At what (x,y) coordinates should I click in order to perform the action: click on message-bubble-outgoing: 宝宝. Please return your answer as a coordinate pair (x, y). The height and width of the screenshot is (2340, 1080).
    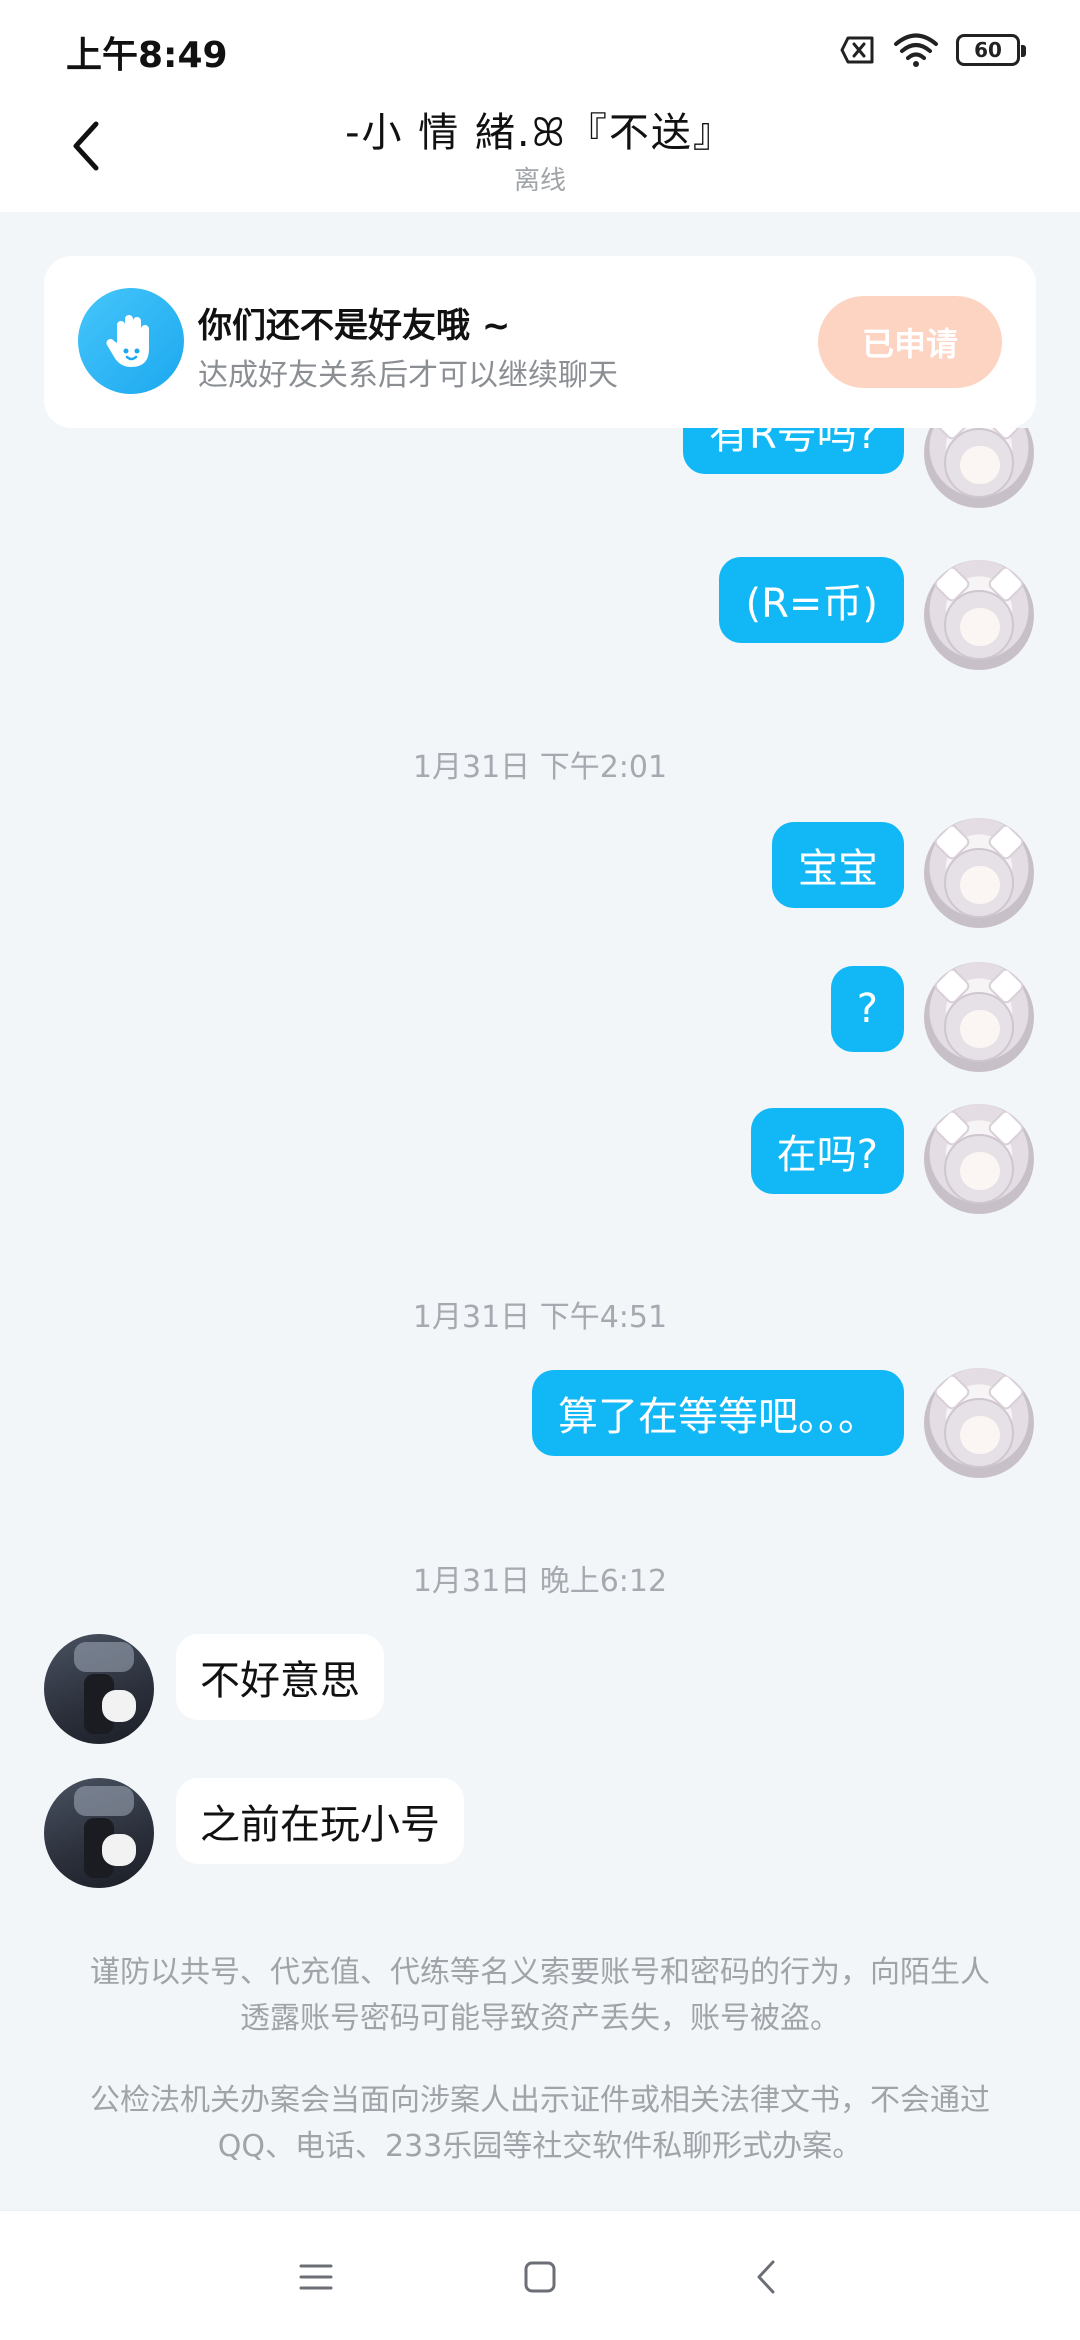
    Looking at the image, I should click on (838, 865).